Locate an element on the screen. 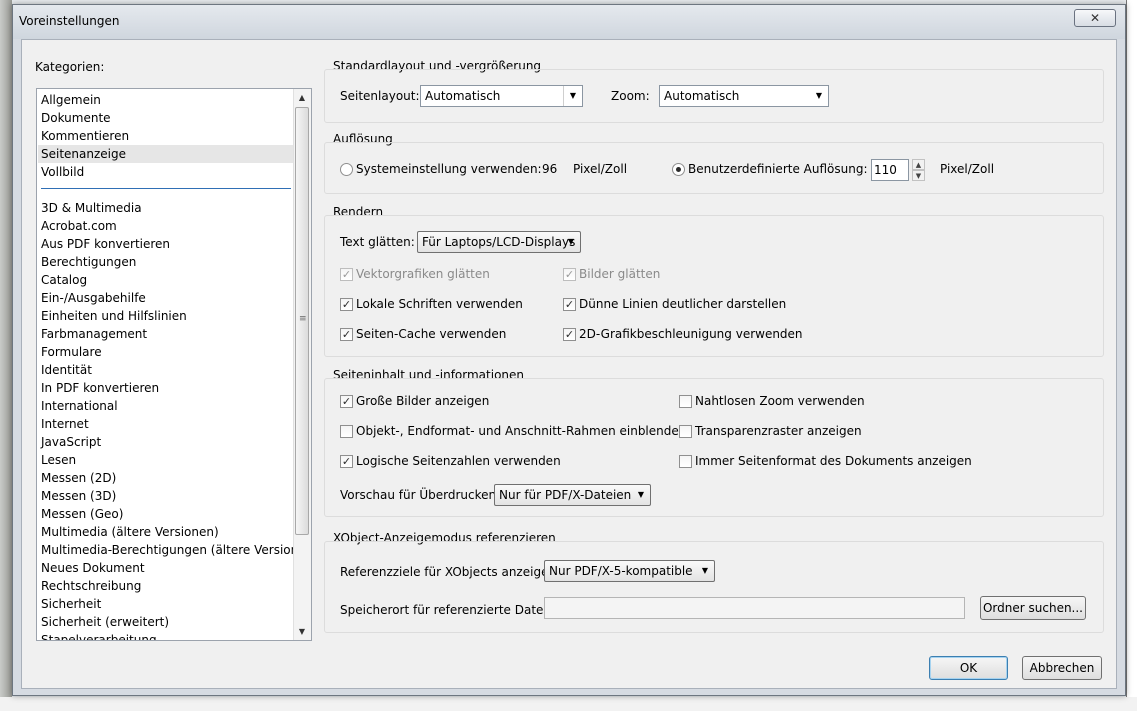  spin-down-icon: ▼ is located at coordinates (918, 175).